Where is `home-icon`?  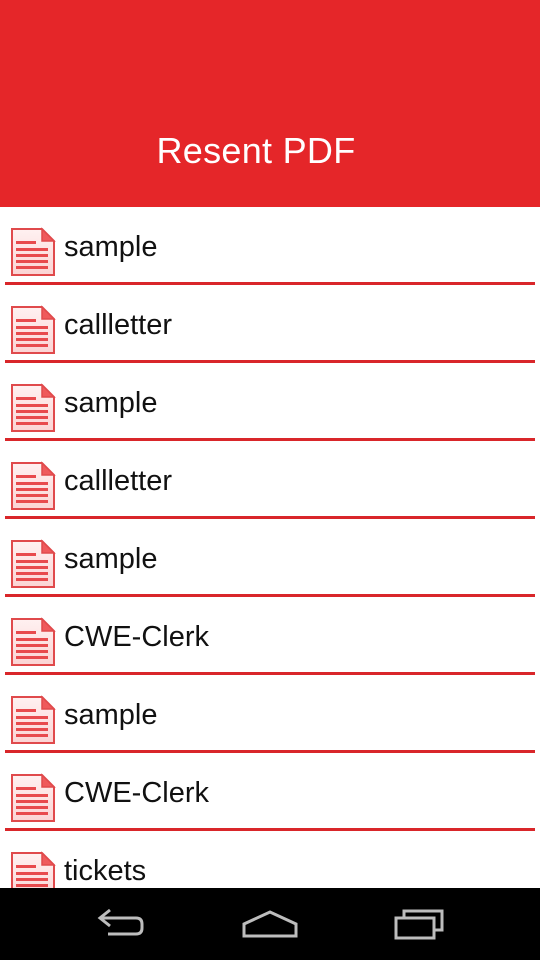
home-icon is located at coordinates (270, 924).